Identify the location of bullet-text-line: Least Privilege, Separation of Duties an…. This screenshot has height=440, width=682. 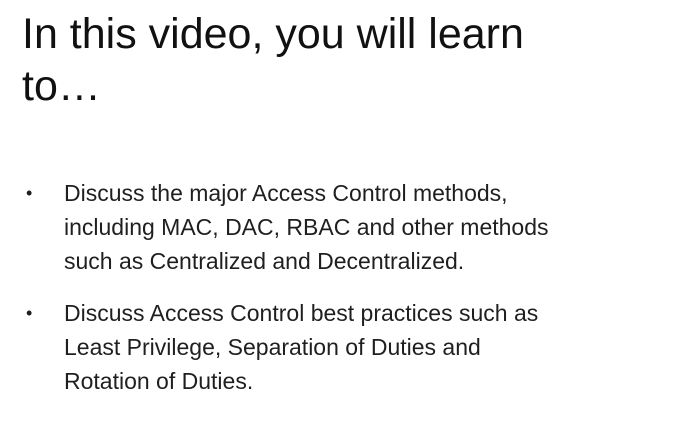
(272, 347).